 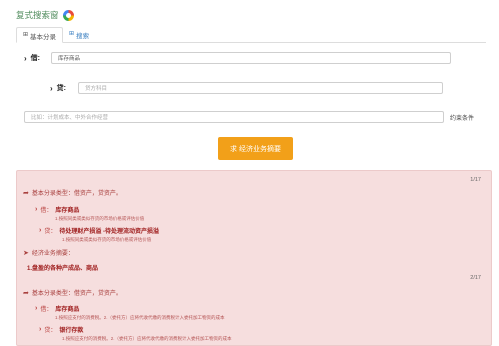 I want to click on tab-search: ⊞ 搜索, so click(x=79, y=35).